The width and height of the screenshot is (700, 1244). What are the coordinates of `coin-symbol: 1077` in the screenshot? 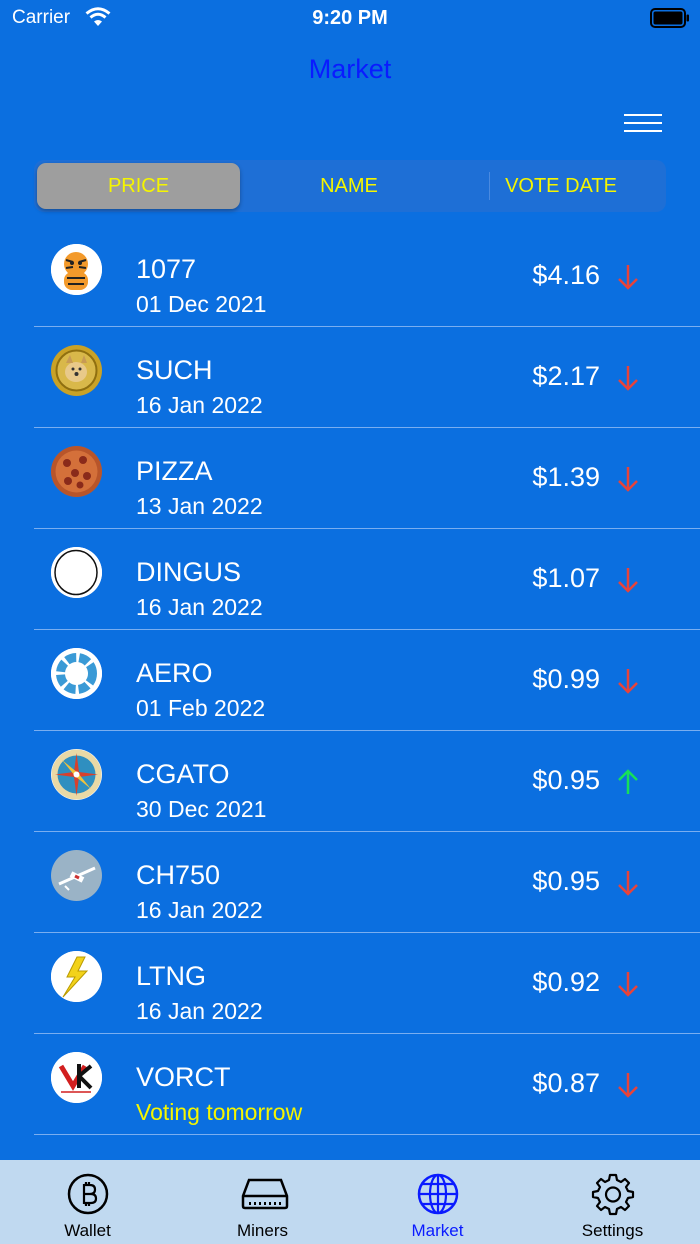 It's located at (166, 269).